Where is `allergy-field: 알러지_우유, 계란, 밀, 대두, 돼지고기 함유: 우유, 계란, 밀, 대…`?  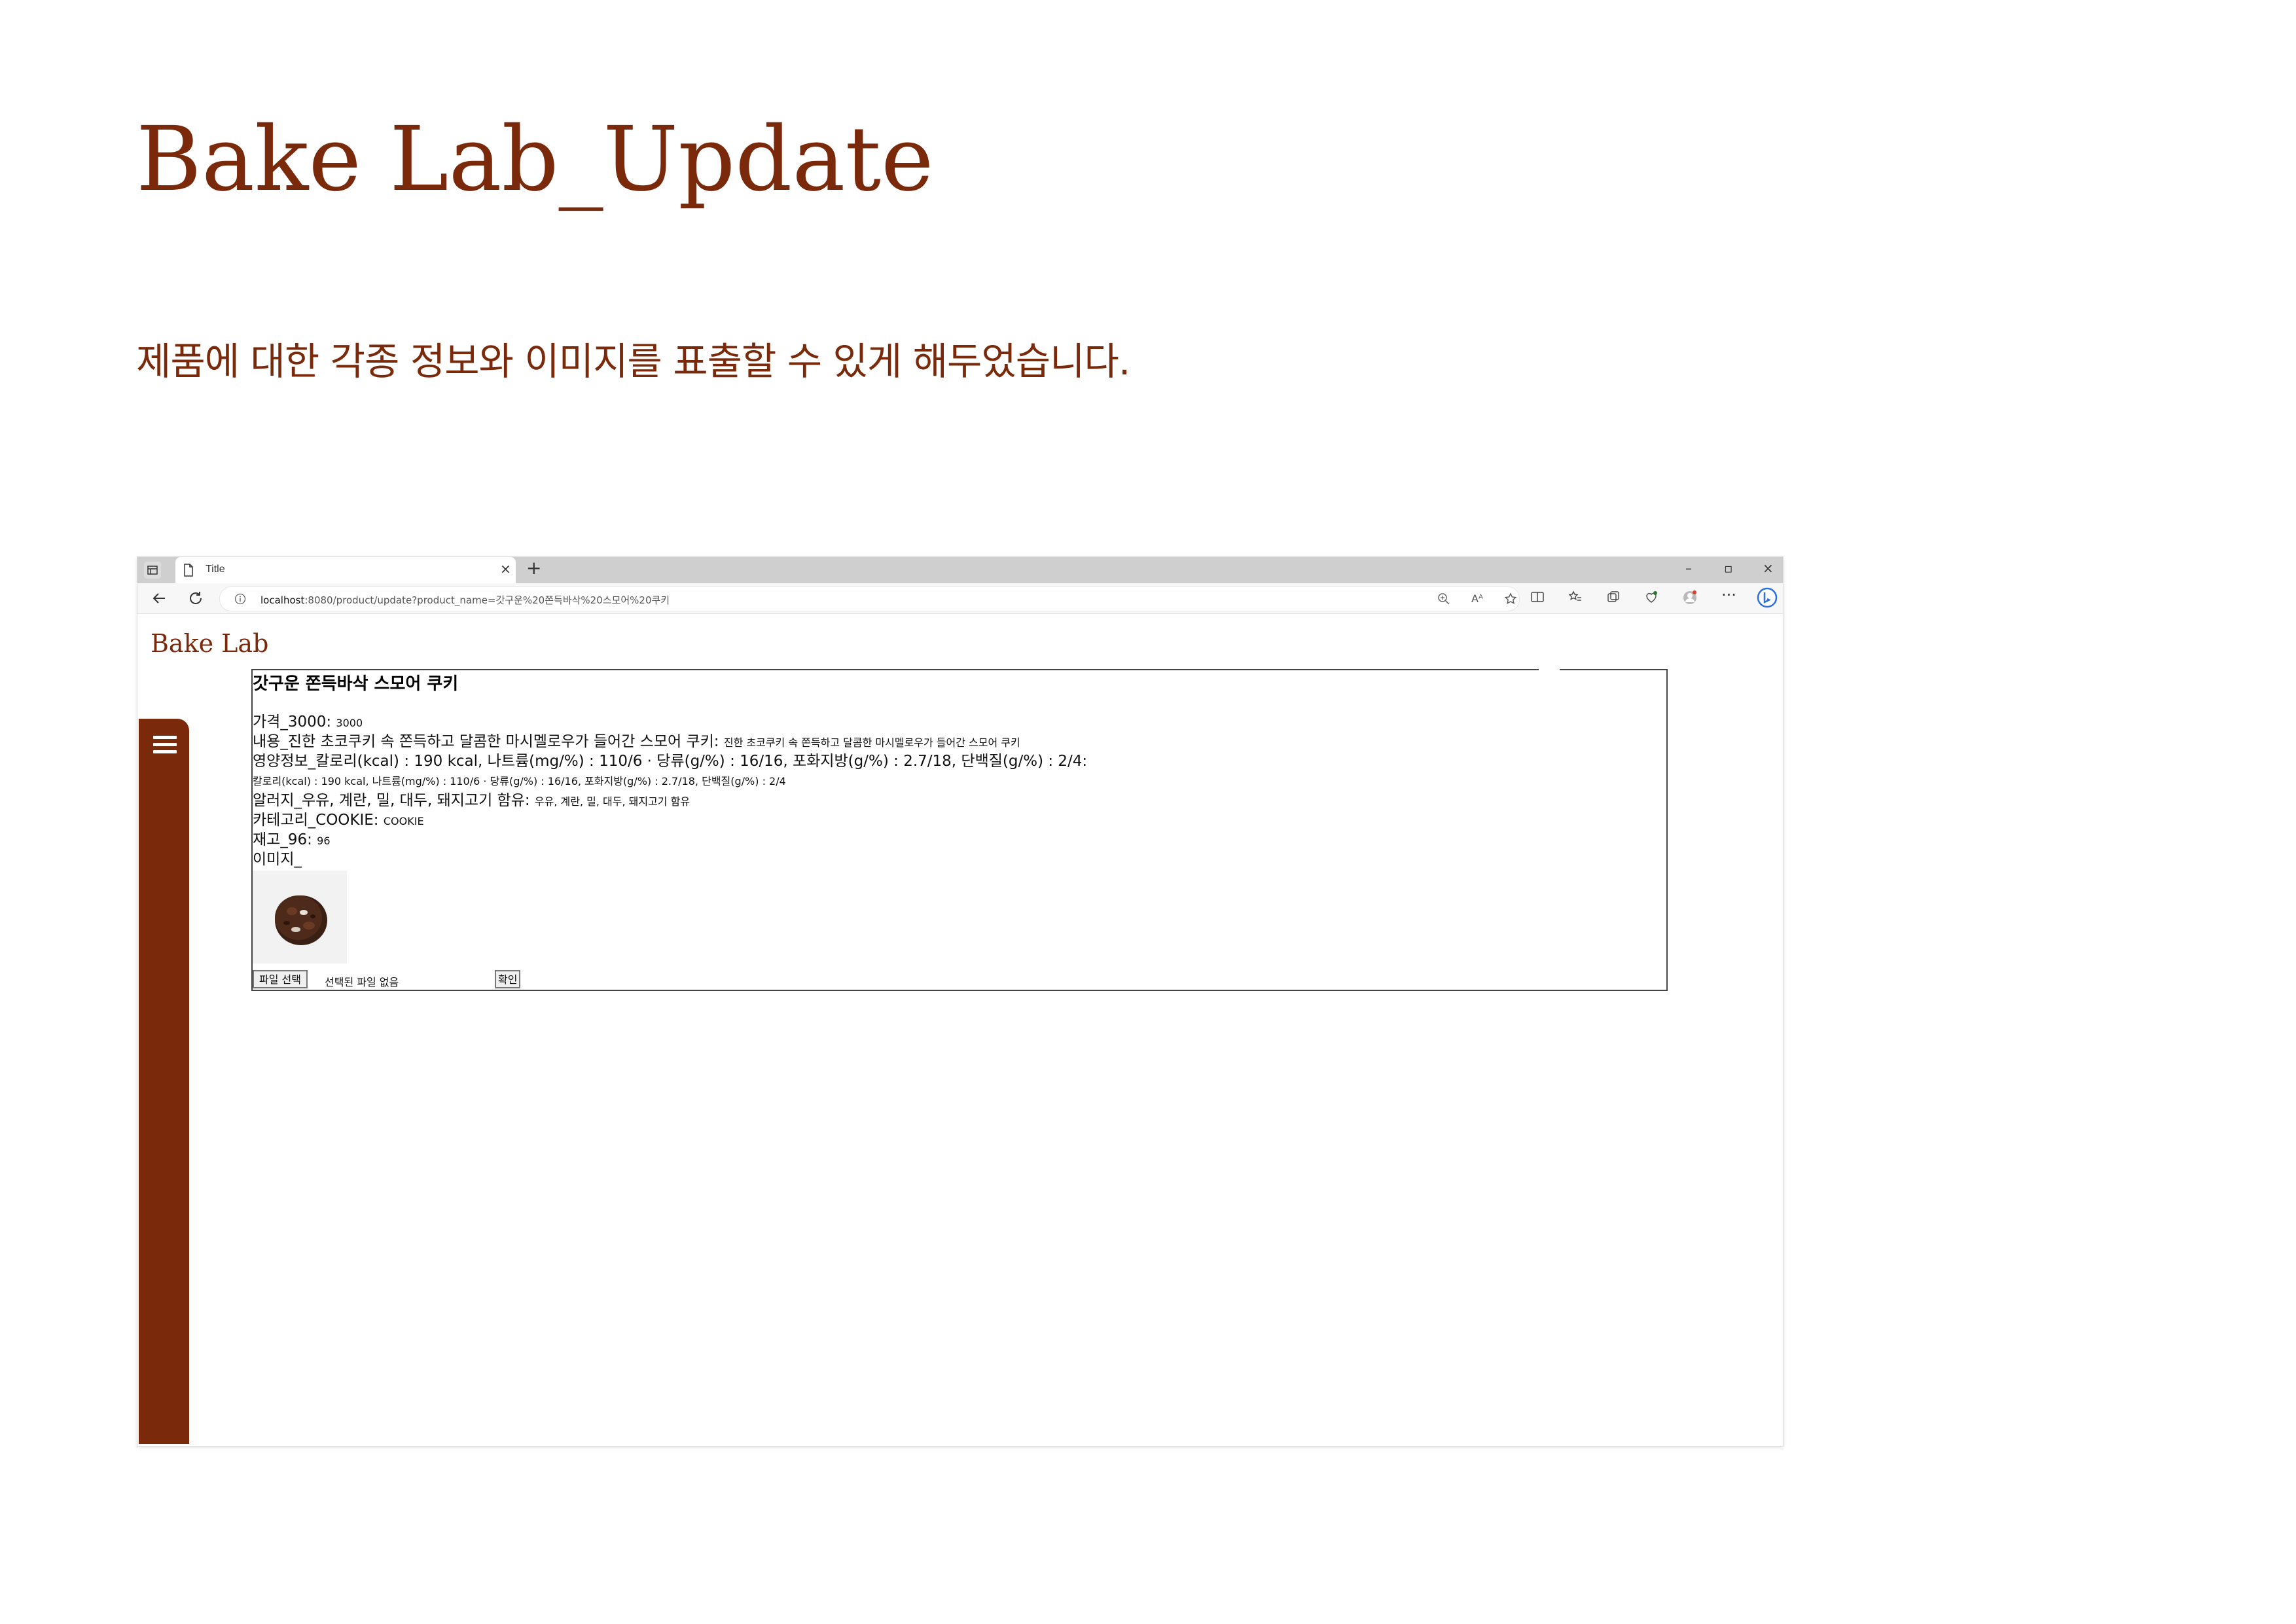 allergy-field: 알러지_우유, 계란, 밀, 대두, 돼지고기 함유: 우유, 계란, 밀, 대… is located at coordinates (471, 800).